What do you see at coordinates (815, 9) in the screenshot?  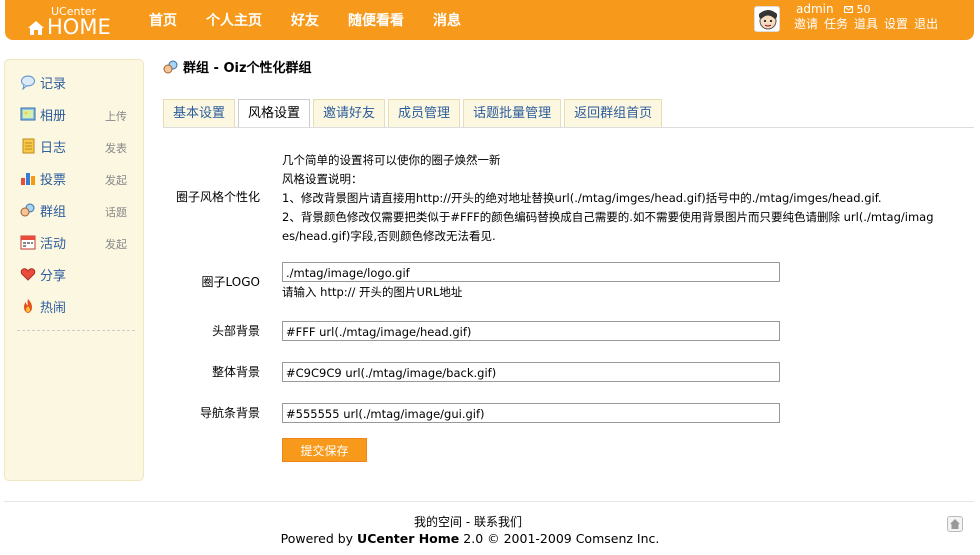 I see `username: admin` at bounding box center [815, 9].